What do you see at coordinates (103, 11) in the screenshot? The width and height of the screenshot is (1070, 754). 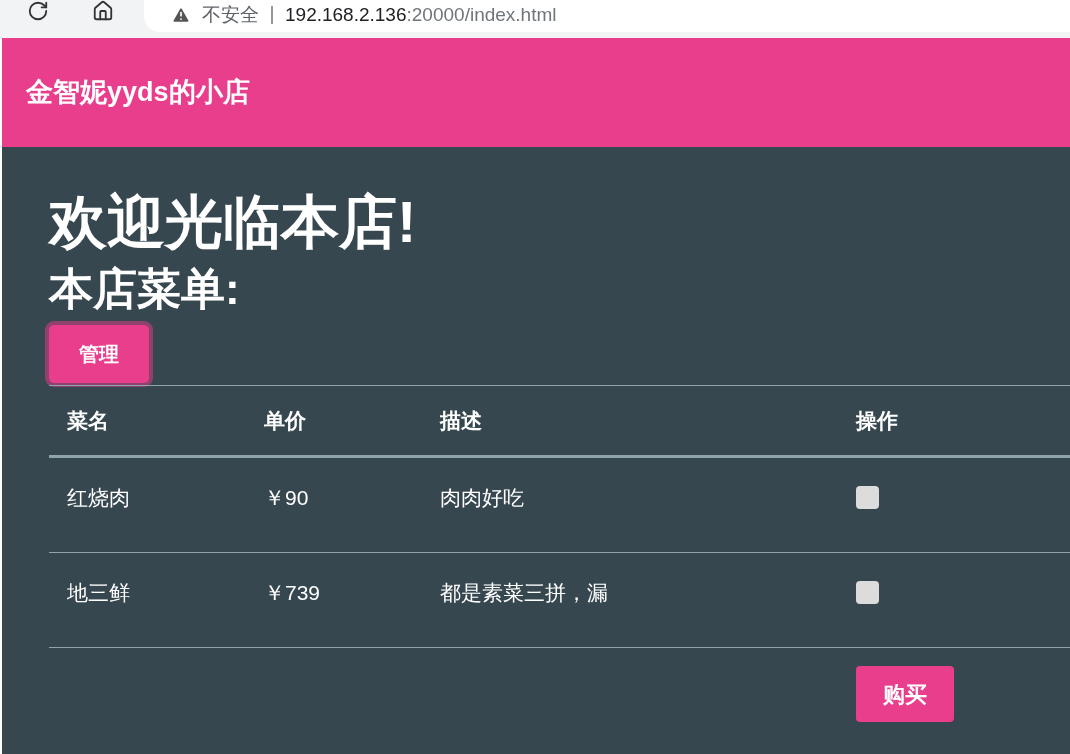 I see `home-icon` at bounding box center [103, 11].